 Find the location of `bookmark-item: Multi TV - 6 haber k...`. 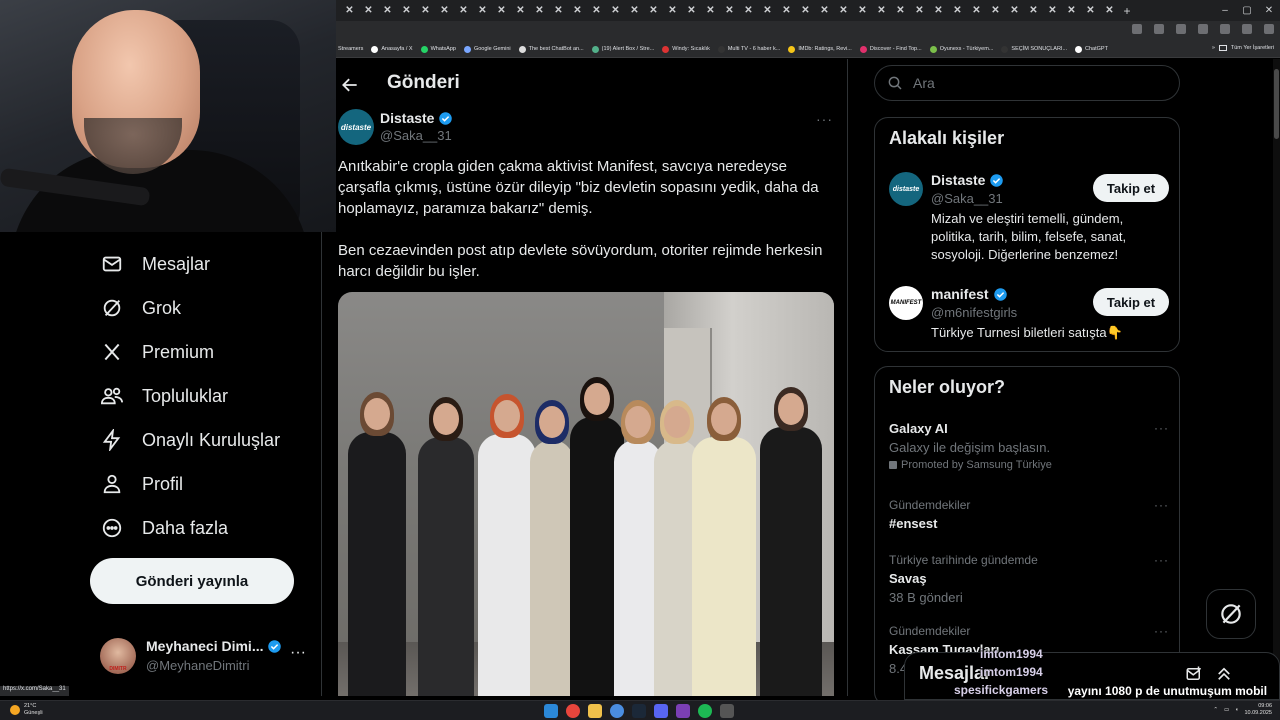

bookmark-item: Multi TV - 6 haber k... is located at coordinates (748, 49).